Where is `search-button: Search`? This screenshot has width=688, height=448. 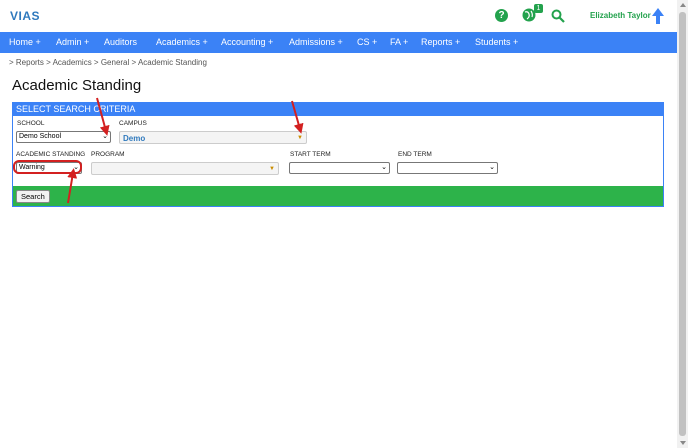
search-button: Search is located at coordinates (33, 196).